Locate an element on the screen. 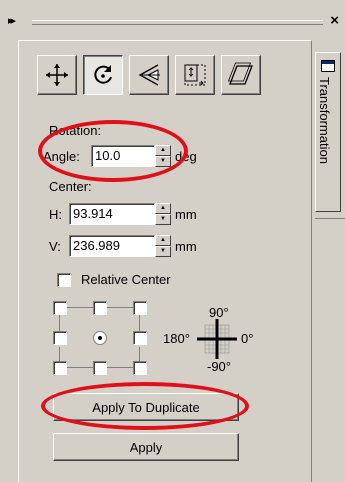 This screenshot has width=345, height=482. move-arrows-icon is located at coordinates (57, 75).